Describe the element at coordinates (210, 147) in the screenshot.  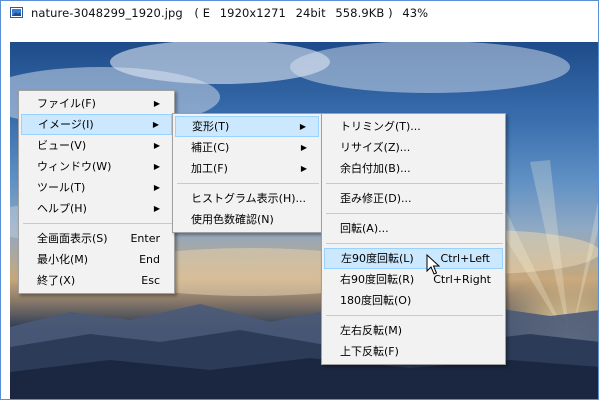
I see `menu-item-label: 補正(C)` at that location.